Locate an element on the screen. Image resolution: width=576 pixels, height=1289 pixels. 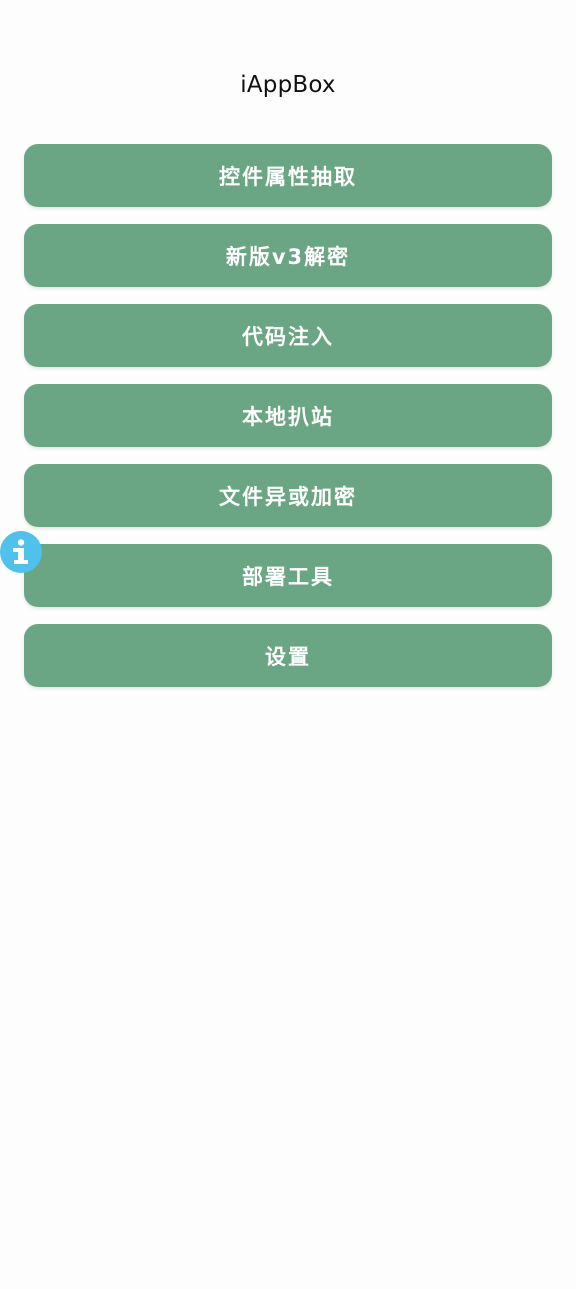
floating-info-button is located at coordinates (21, 552).